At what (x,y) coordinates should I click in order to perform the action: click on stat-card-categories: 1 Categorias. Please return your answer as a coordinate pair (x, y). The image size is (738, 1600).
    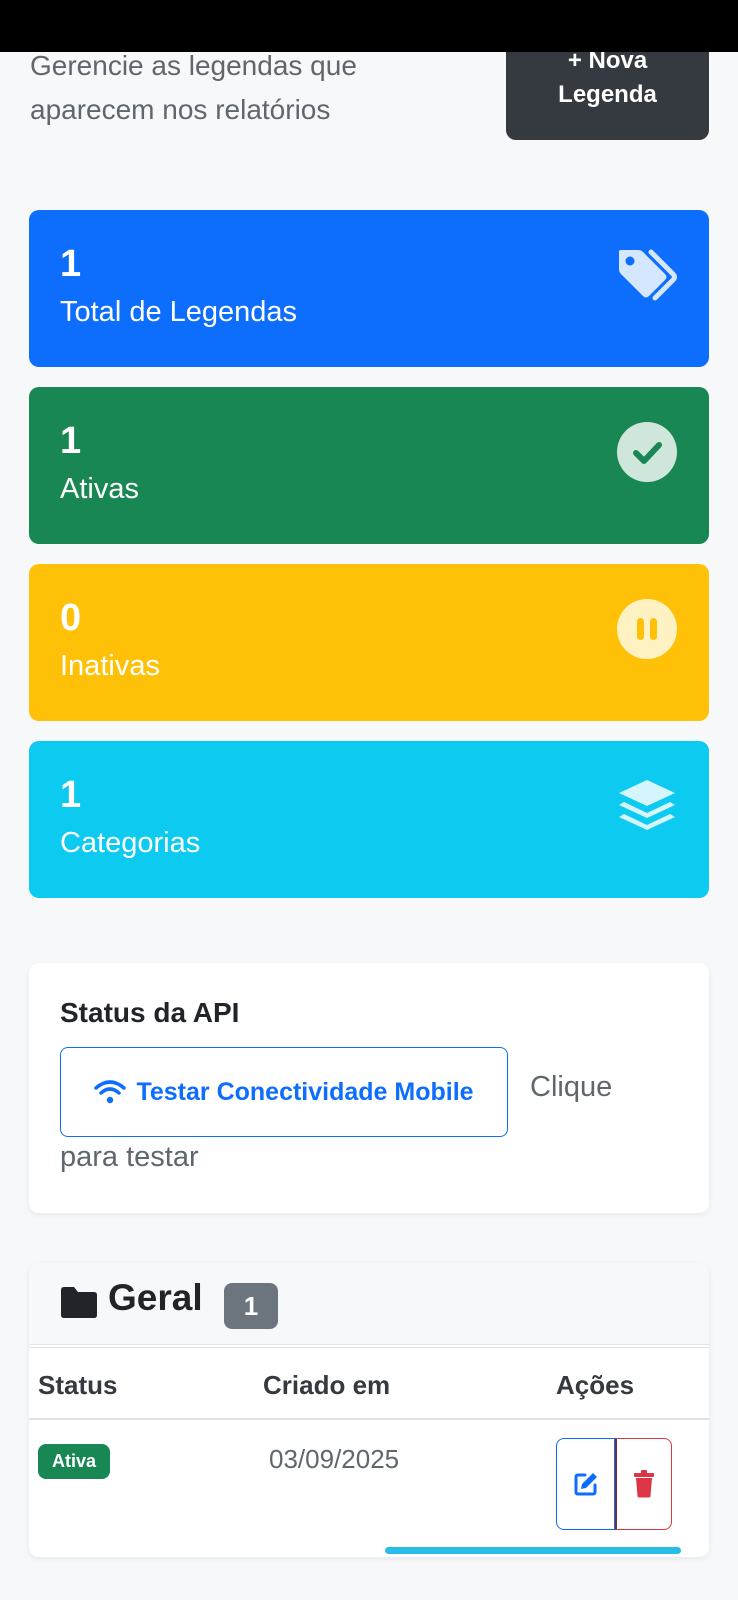
    Looking at the image, I should click on (369, 819).